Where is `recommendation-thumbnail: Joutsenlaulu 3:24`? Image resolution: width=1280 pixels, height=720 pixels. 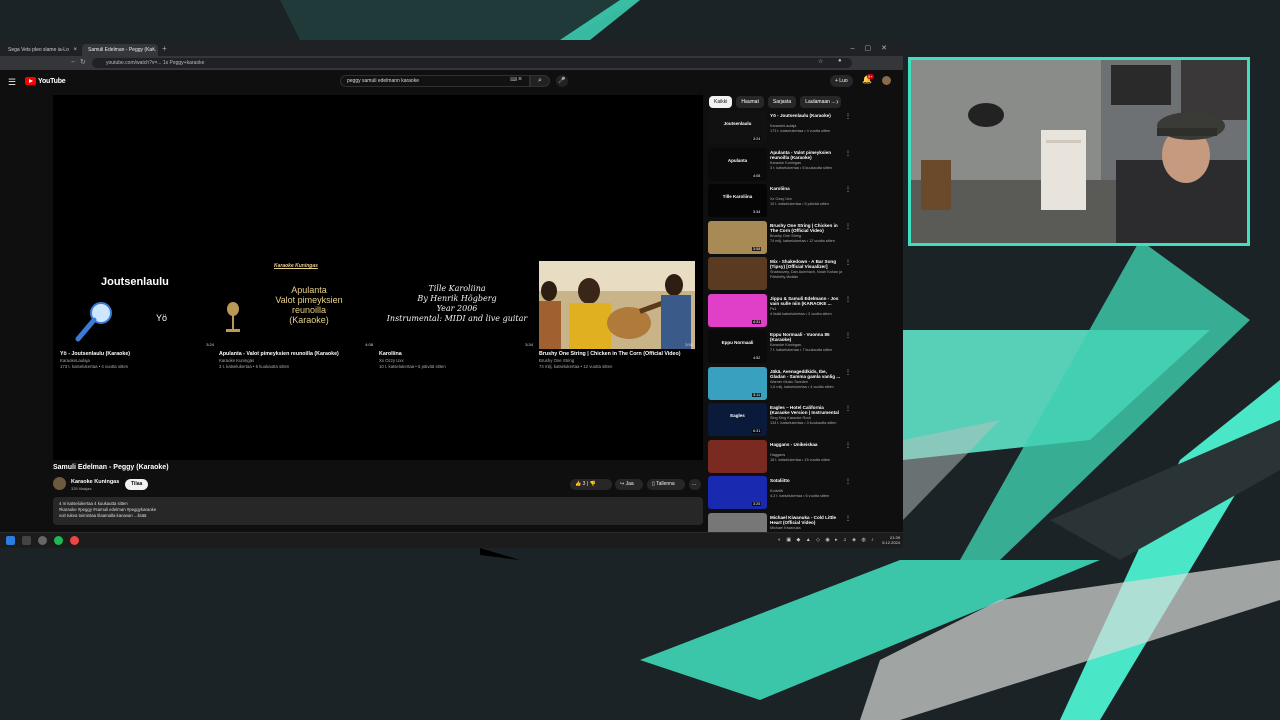
recommendation-thumbnail: Joutsenlaulu 3:24 is located at coordinates (737, 127).